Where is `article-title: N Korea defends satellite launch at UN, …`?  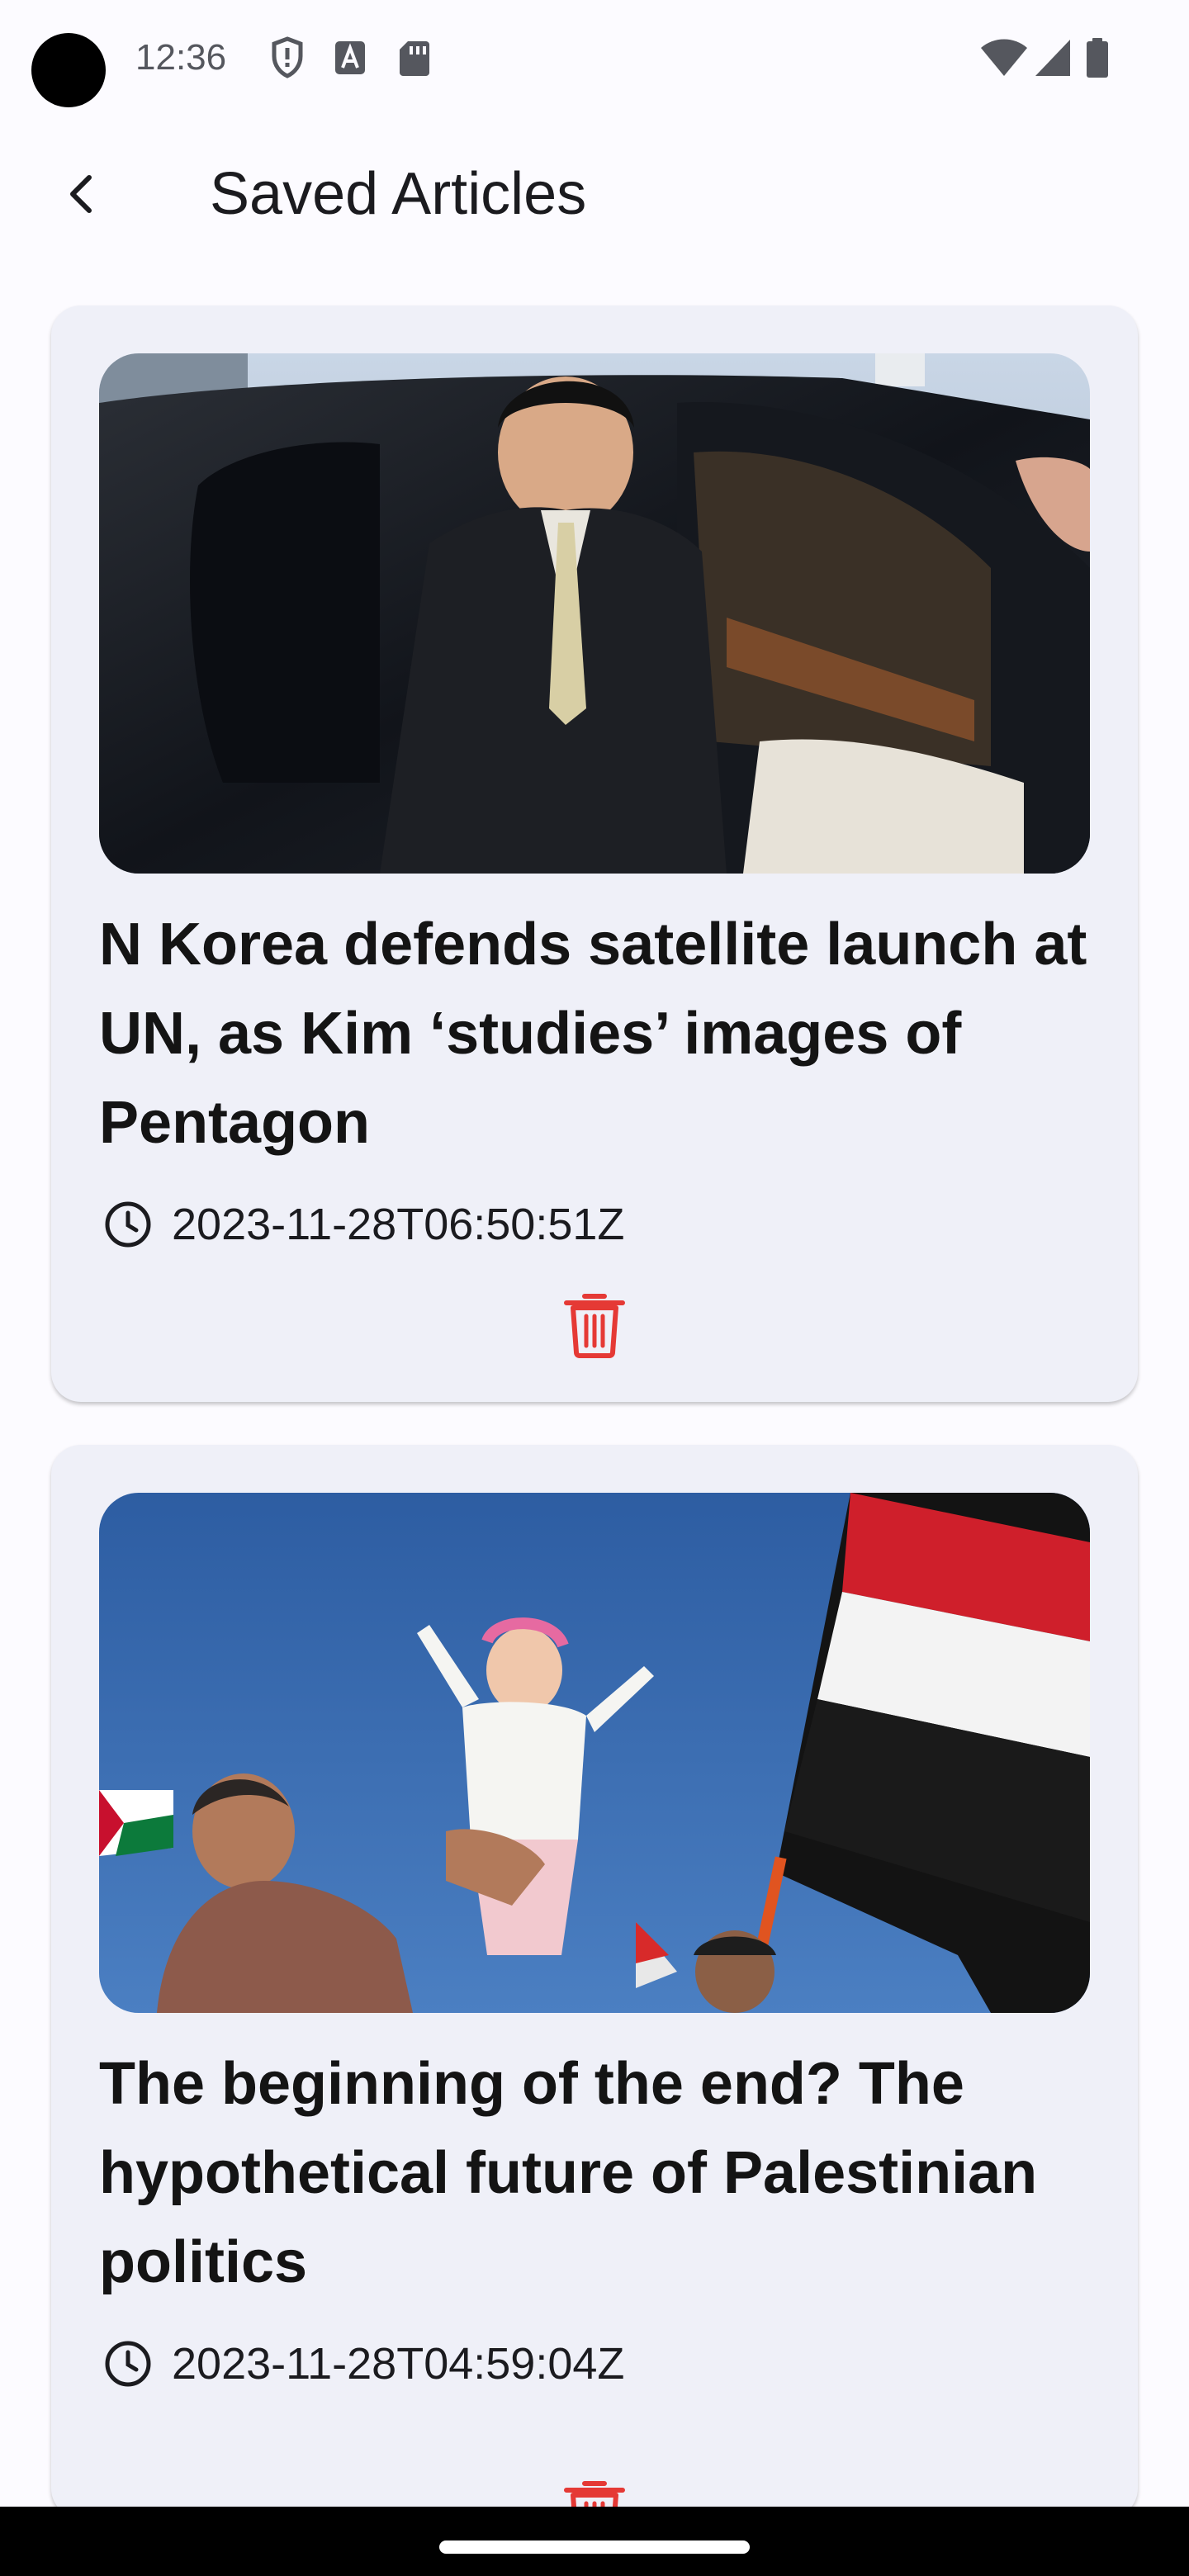
article-title: N Korea defends satellite launch at UN, … is located at coordinates (598, 1033).